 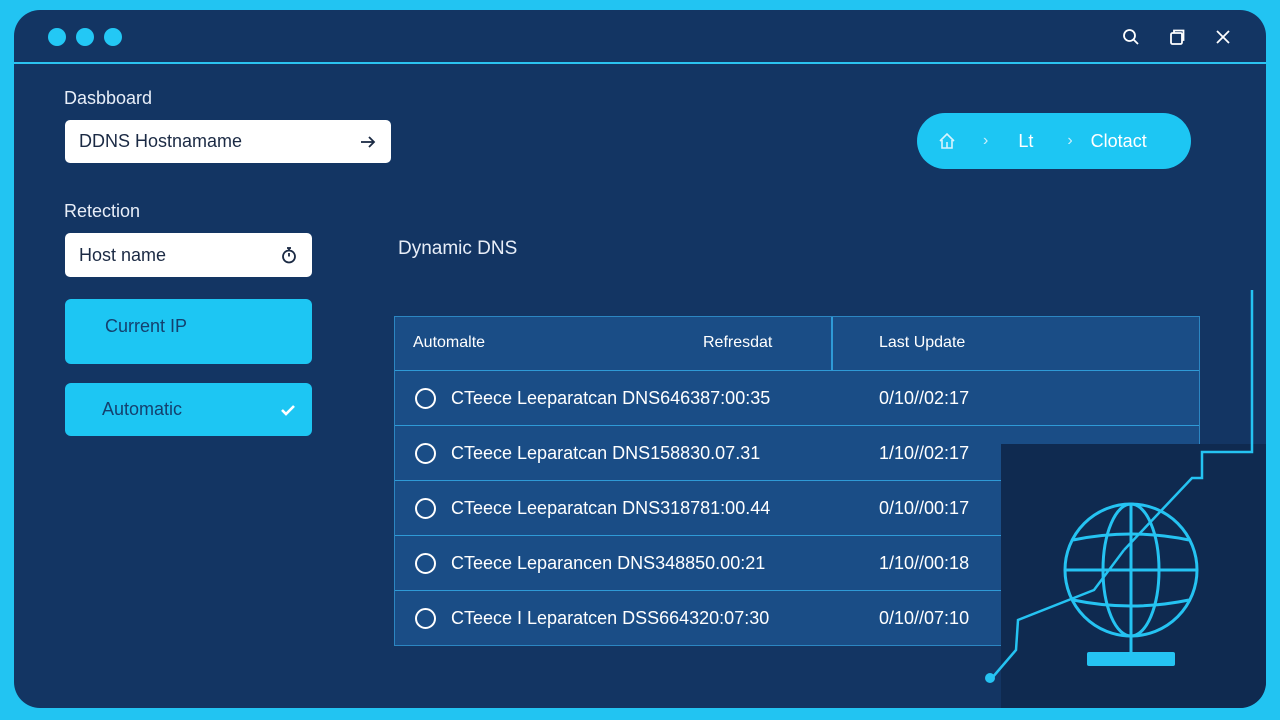 I want to click on globe-illustration, so click(x=1133, y=576).